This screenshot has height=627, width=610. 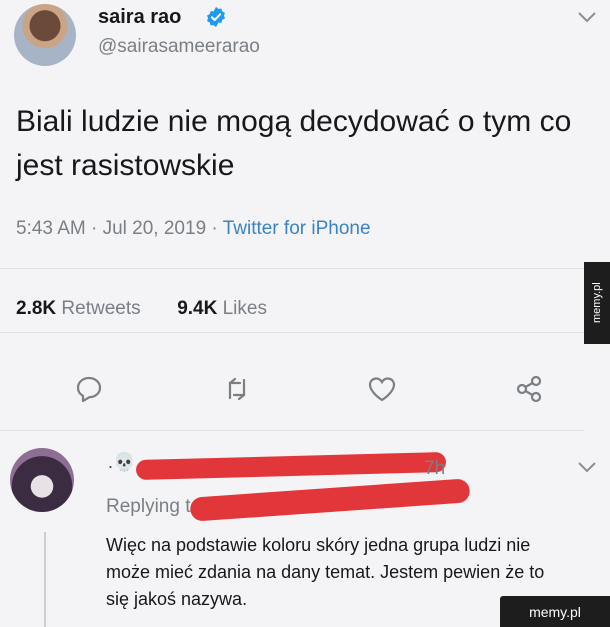 I want to click on likes-stat: 9.4K Likes, so click(x=222, y=308).